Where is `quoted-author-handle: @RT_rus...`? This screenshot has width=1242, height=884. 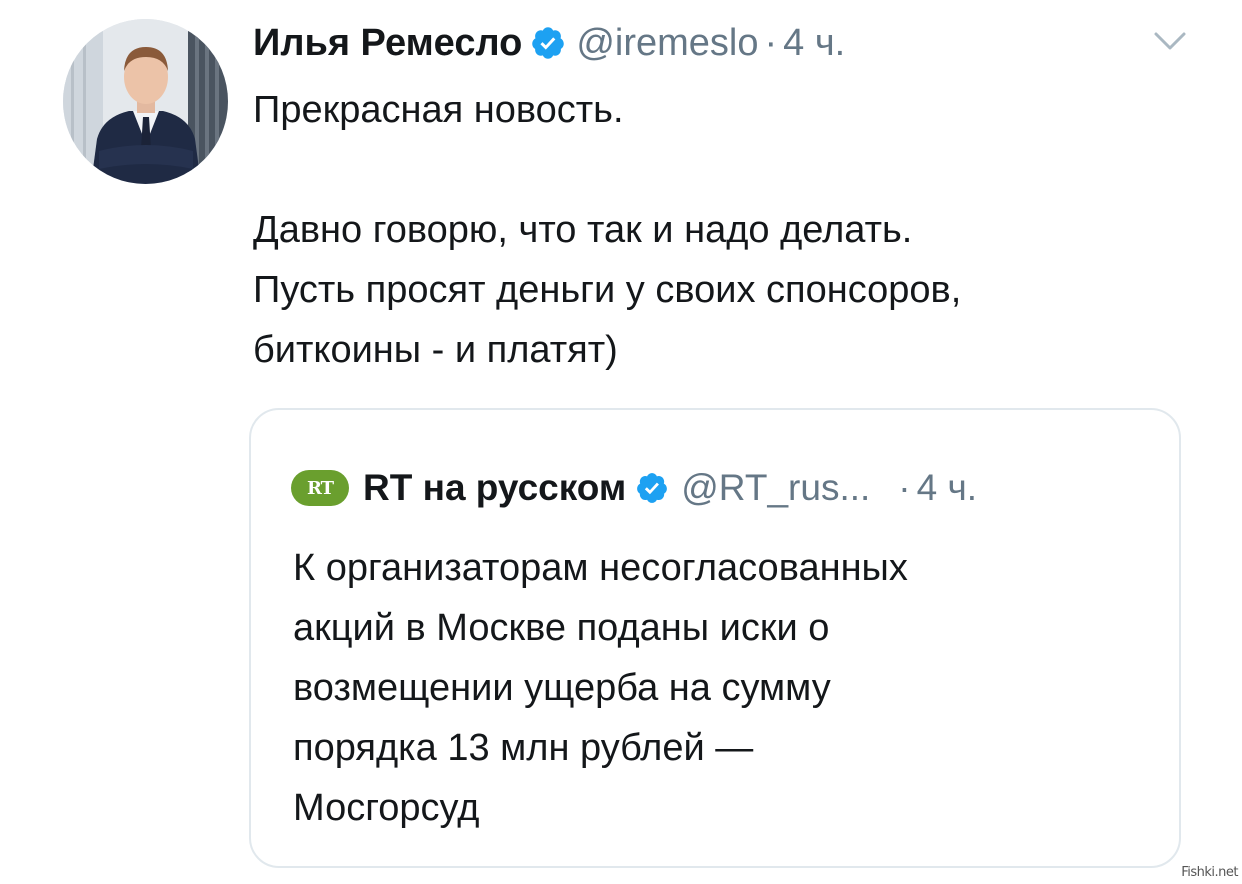 quoted-author-handle: @RT_rus... is located at coordinates (775, 488).